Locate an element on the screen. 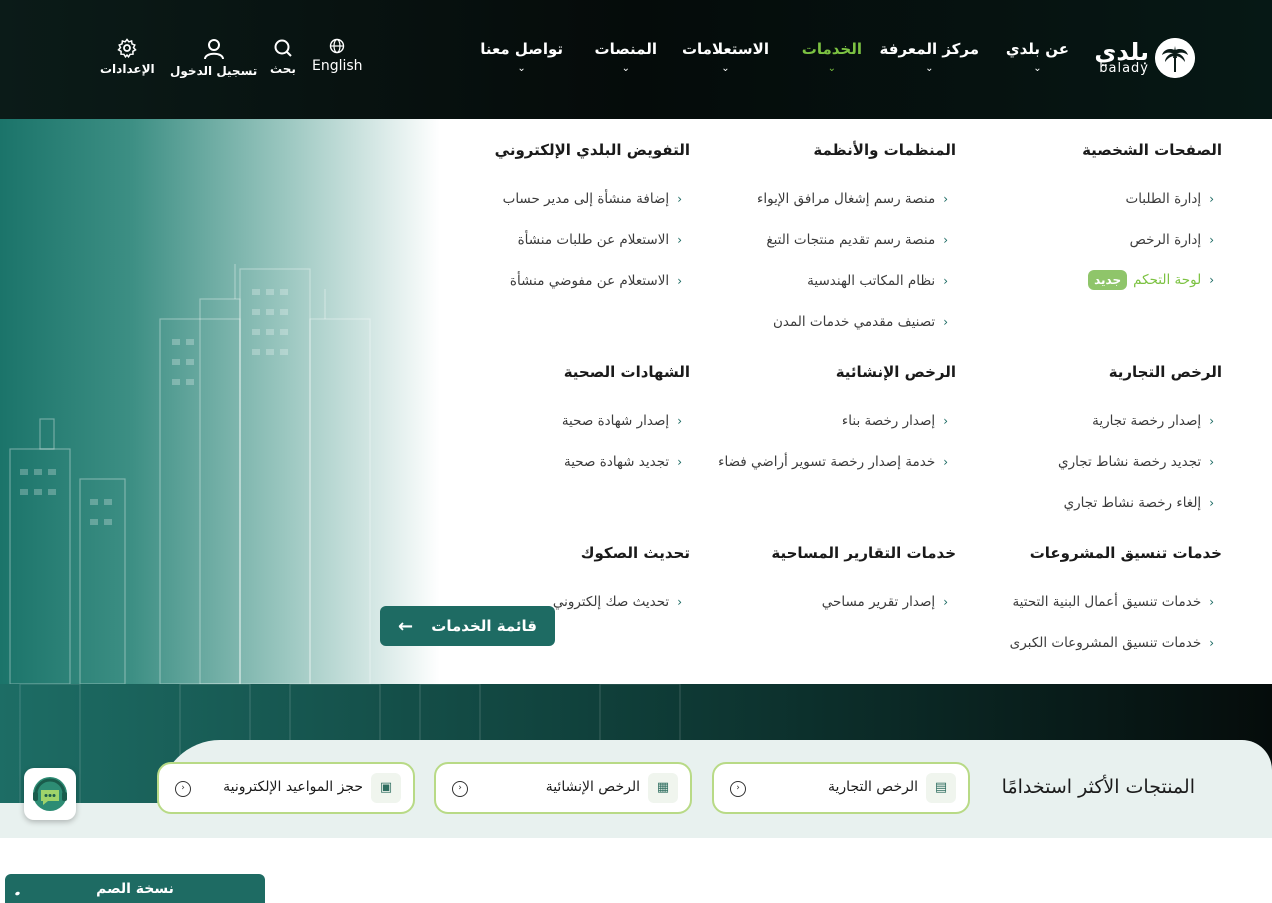 The height and width of the screenshot is (903, 1272). search-icon is located at coordinates (283, 48).